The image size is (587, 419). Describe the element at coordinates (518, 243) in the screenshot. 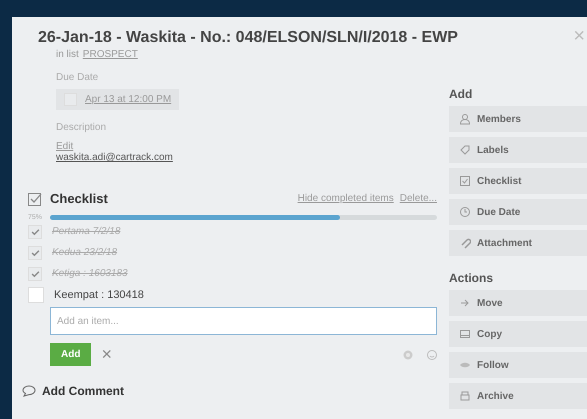

I see `sidebar-button: Attachment` at that location.